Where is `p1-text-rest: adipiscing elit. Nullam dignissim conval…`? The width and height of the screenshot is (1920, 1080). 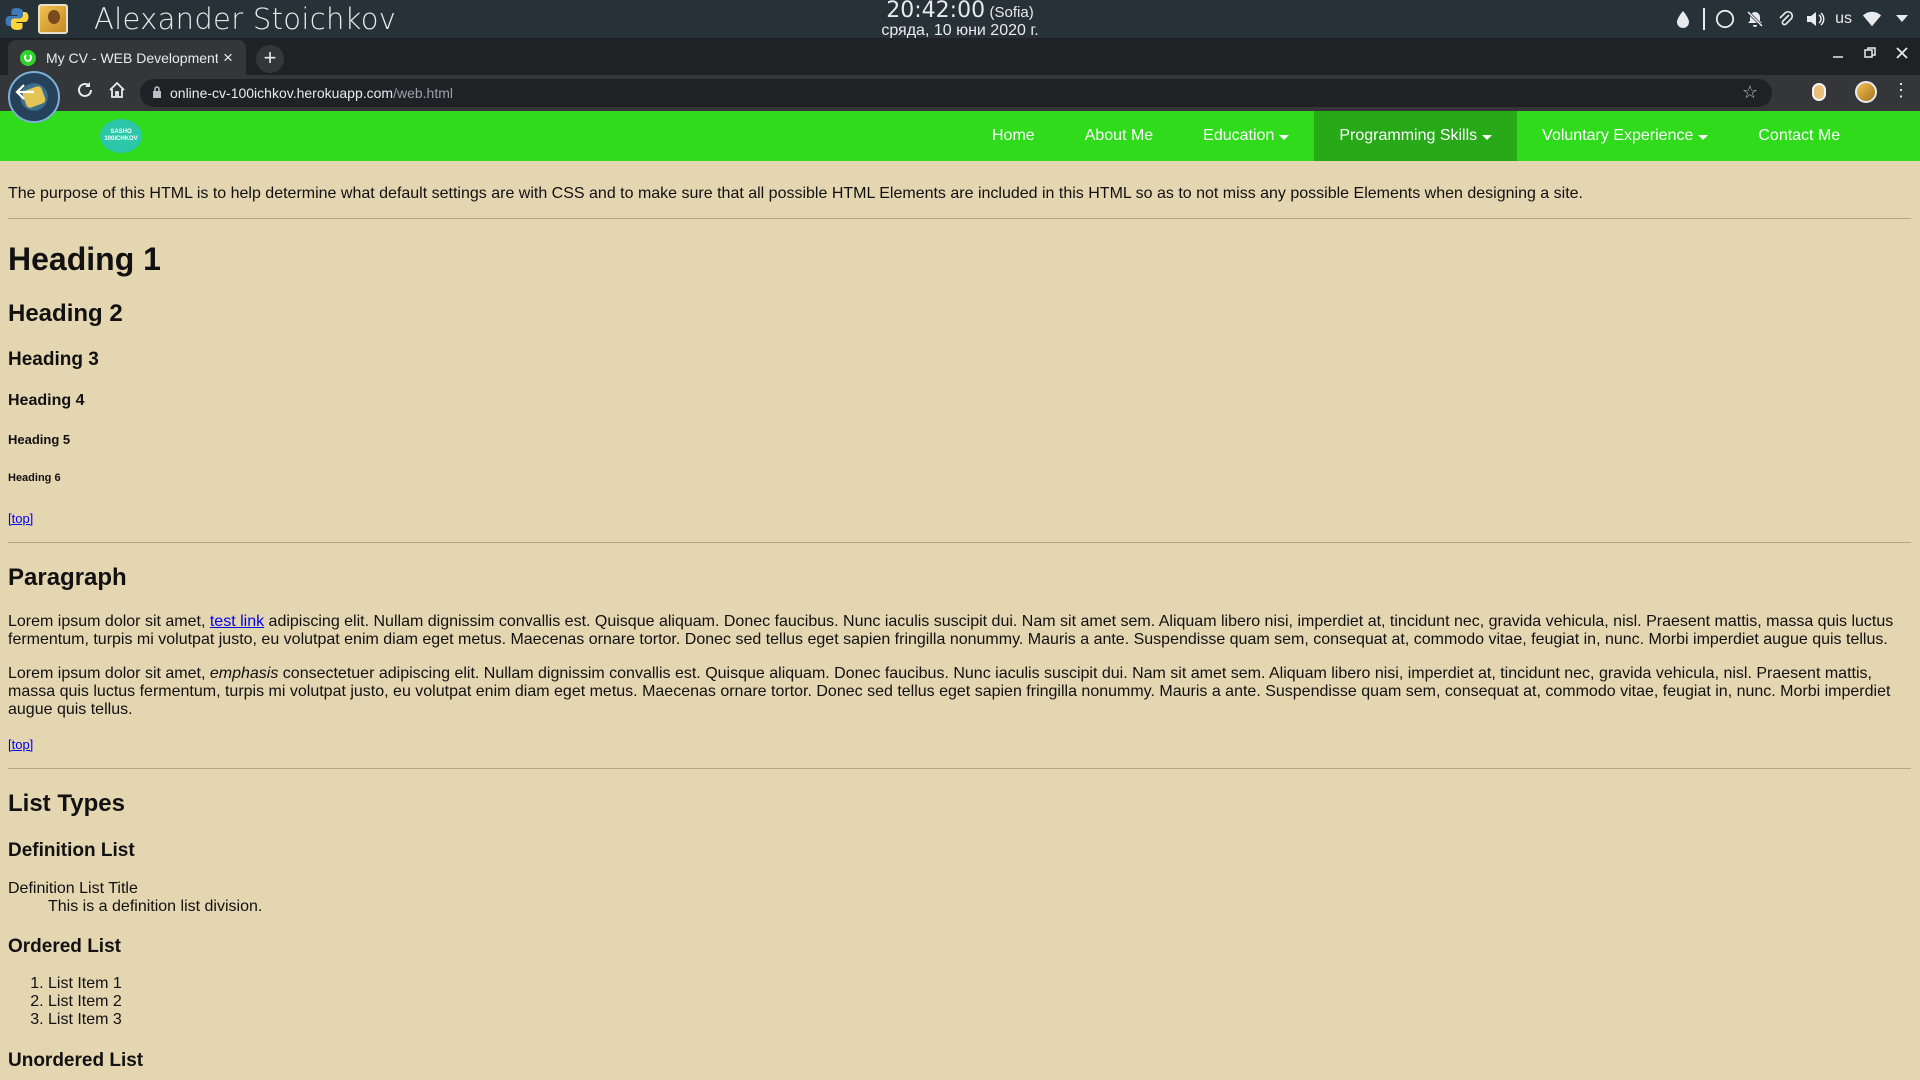 p1-text-rest: adipiscing elit. Nullam dignissim conval… is located at coordinates (951, 630).